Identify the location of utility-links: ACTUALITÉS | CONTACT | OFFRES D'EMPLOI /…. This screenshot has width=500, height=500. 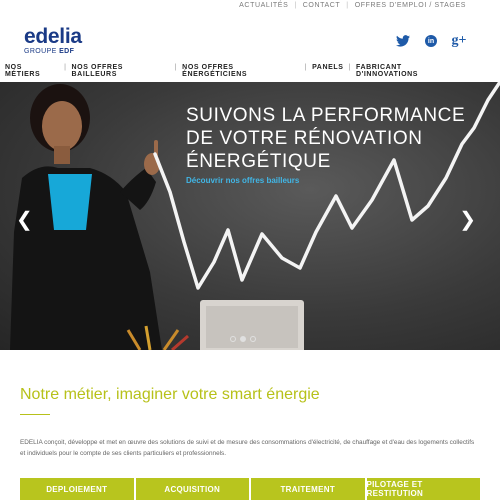
(352, 5).